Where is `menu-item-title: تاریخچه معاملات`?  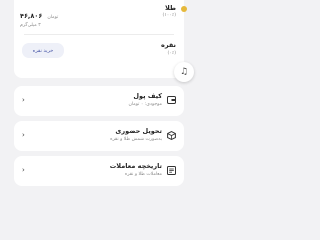 menu-item-title: تاریخچه معاملات is located at coordinates (135, 166).